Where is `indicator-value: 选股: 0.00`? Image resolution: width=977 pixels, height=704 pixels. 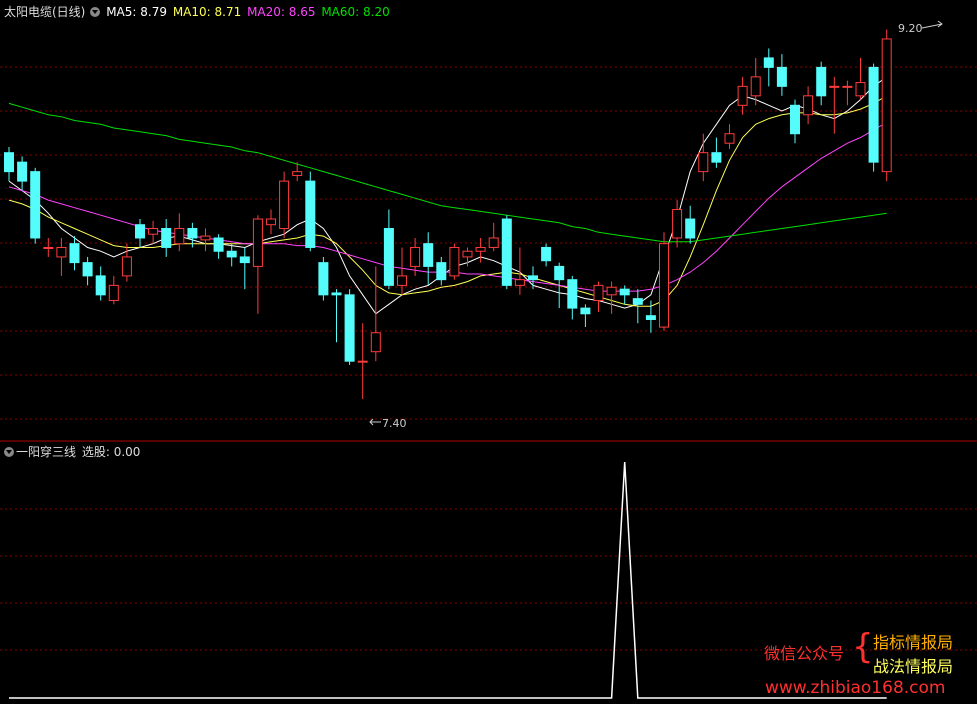
indicator-value: 选股: 0.00 is located at coordinates (111, 452).